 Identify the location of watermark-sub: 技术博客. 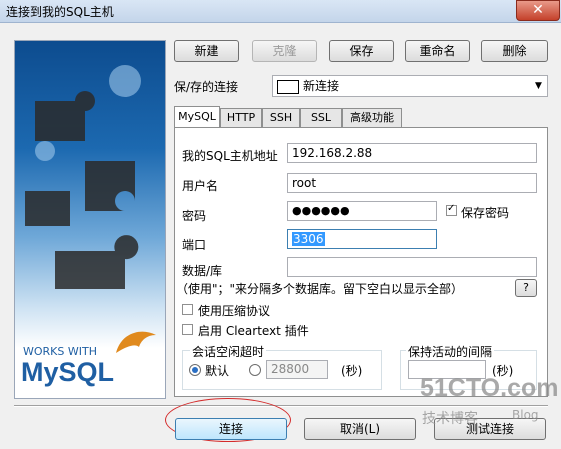
(450, 419).